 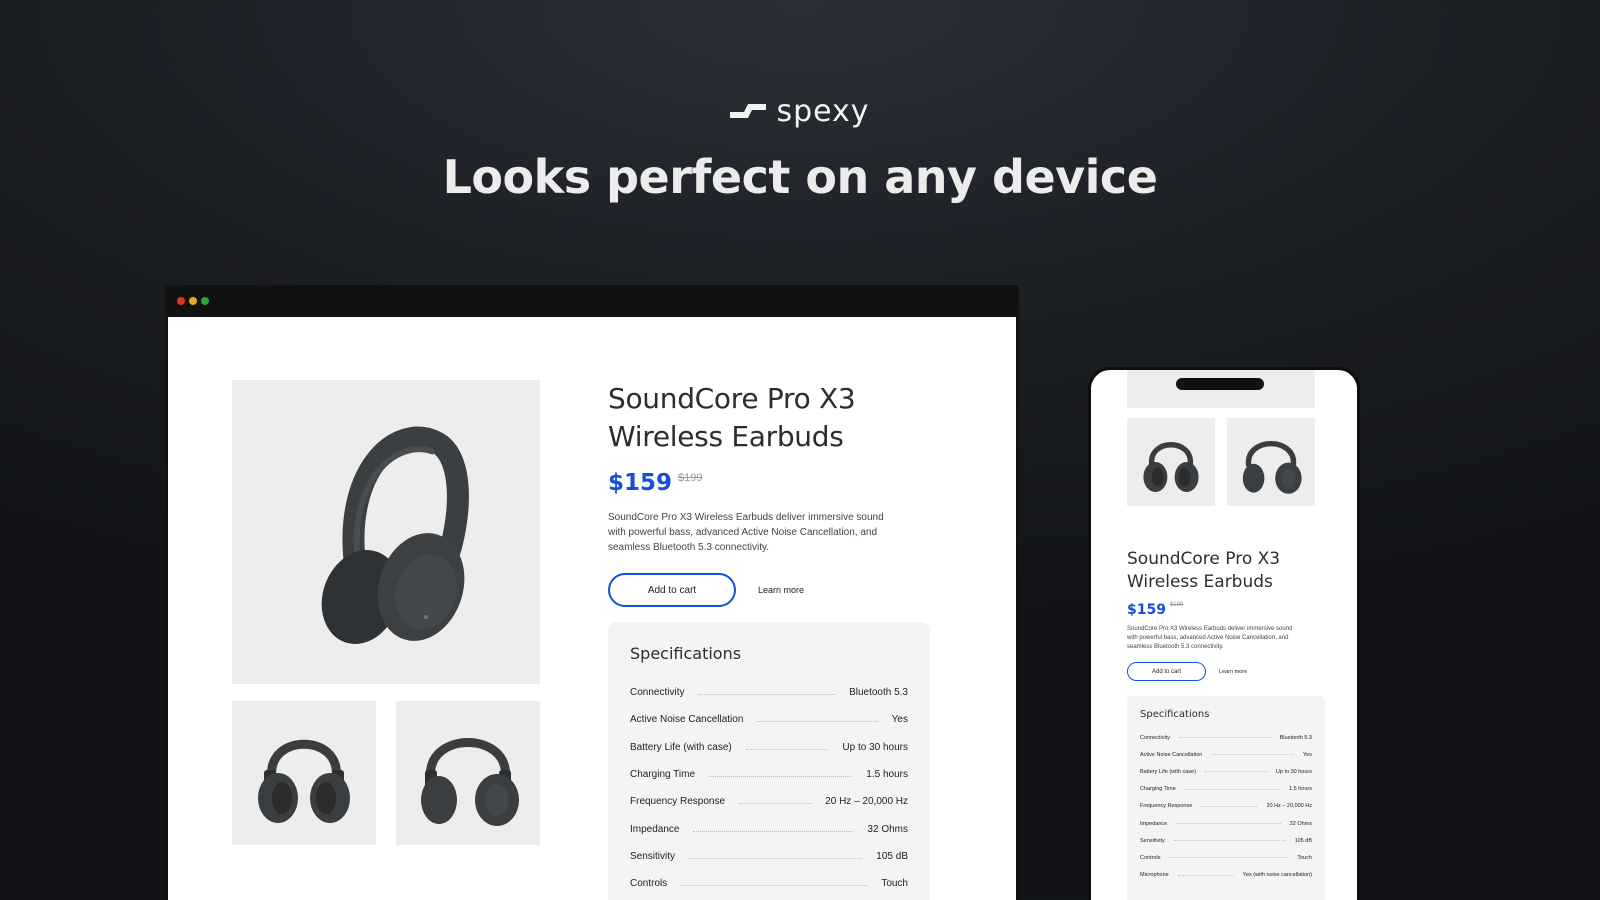 I want to click on headline: Looks perfect on any device, so click(x=800, y=177).